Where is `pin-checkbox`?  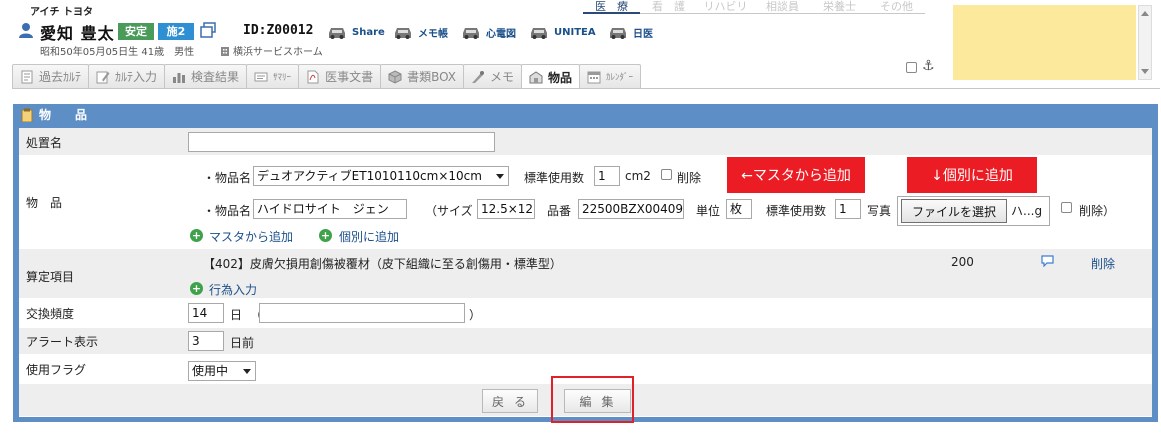
pin-checkbox is located at coordinates (911, 67).